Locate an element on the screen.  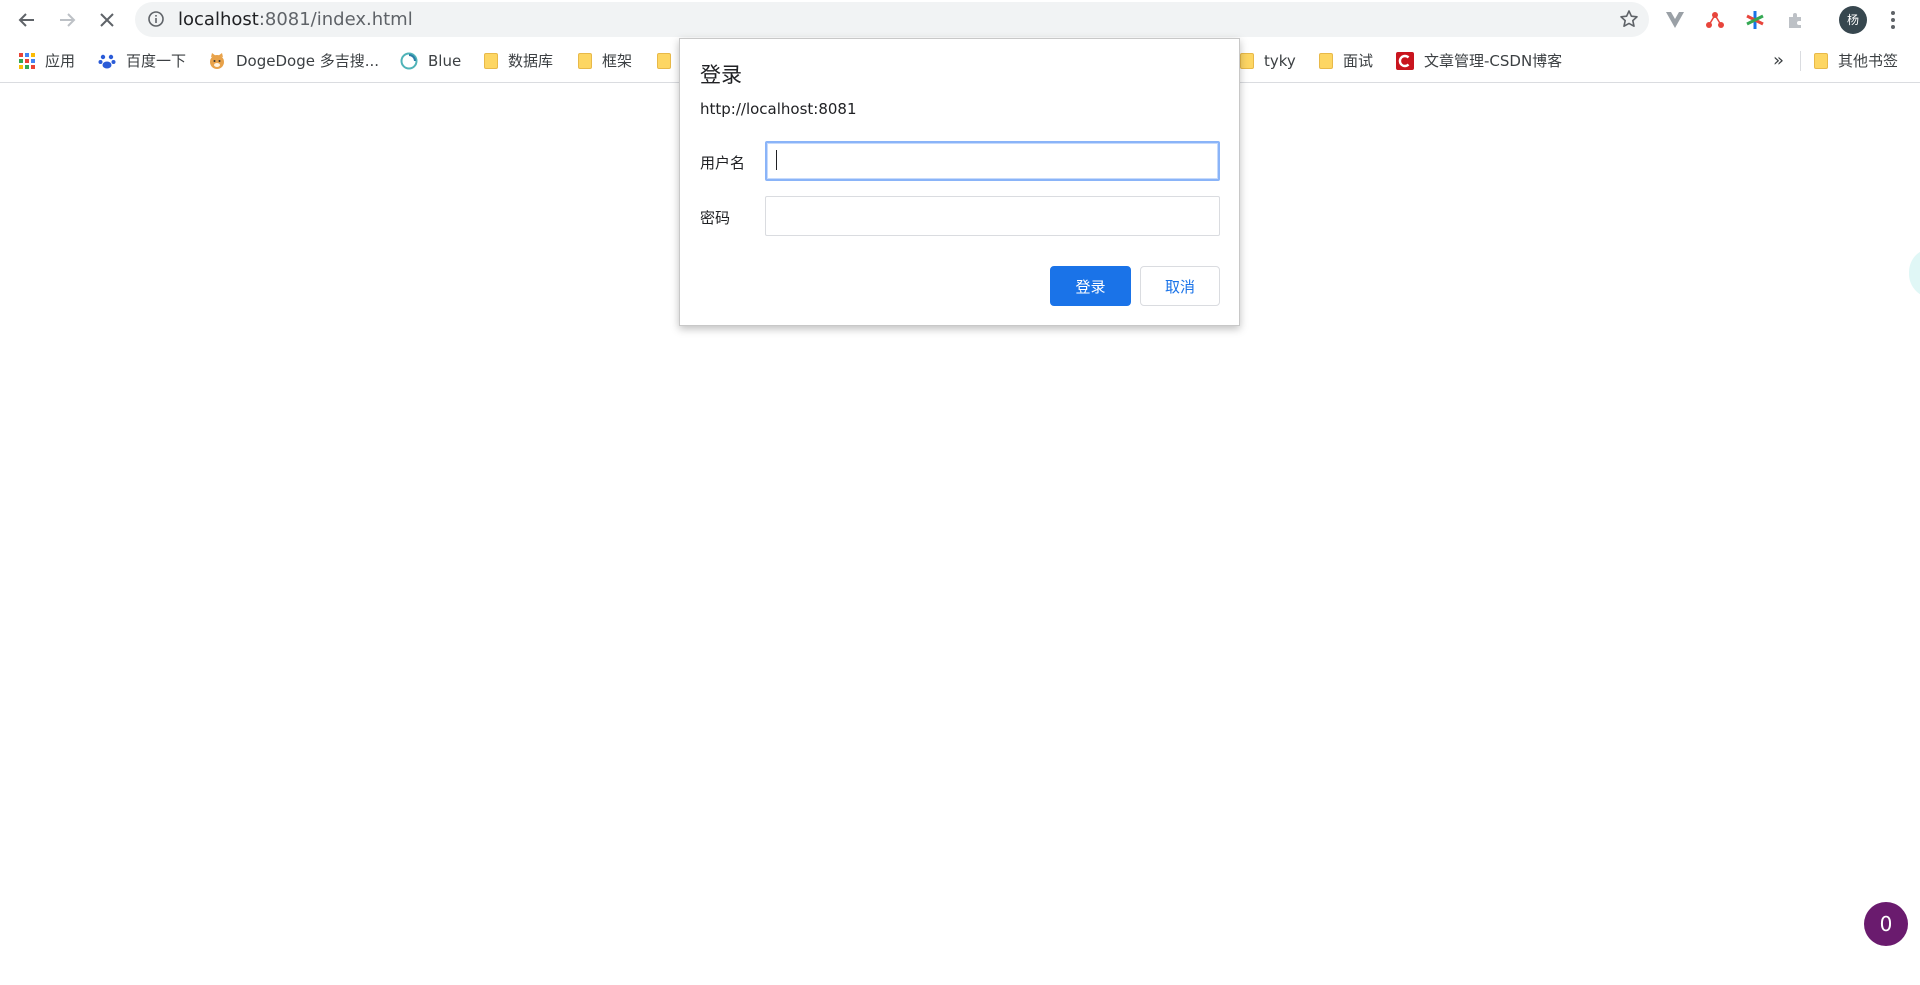
extension-vue-icon is located at coordinates (1675, 20).